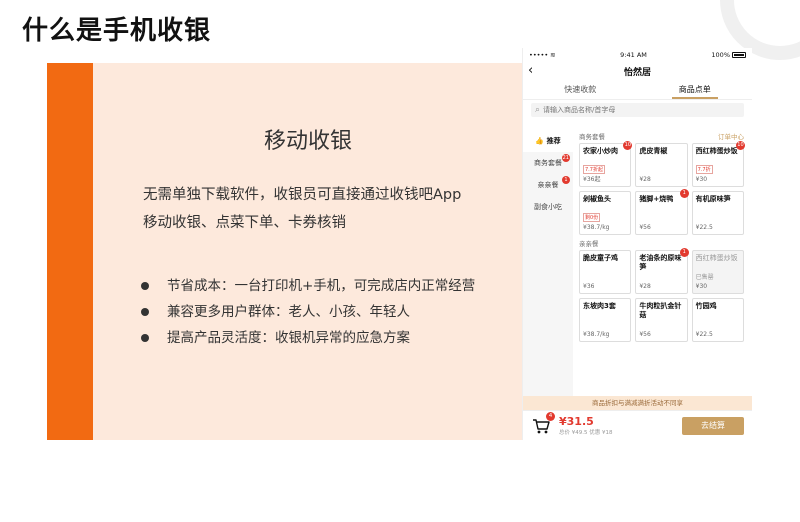 The height and width of the screenshot is (522, 800). What do you see at coordinates (288, 338) in the screenshot?
I see `feature-text: 提高产品灵活度：收银机异常的应急方案` at bounding box center [288, 338].